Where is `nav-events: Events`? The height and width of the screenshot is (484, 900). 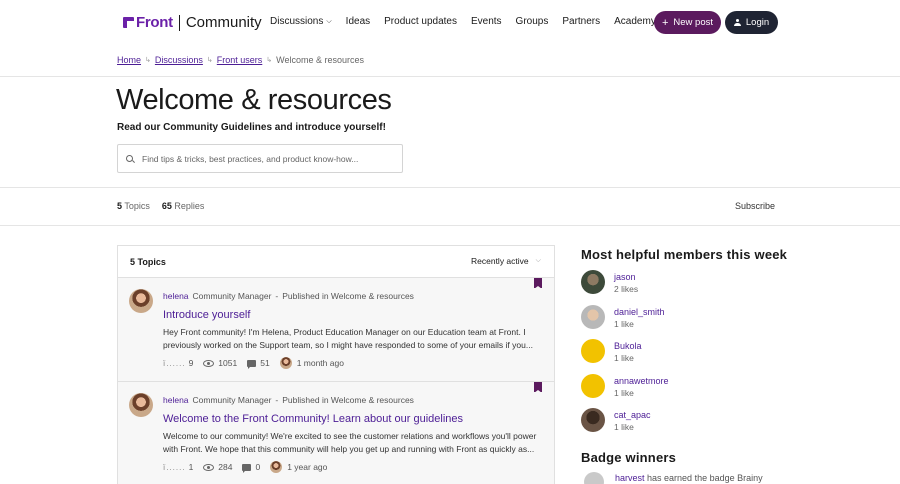 nav-events: Events is located at coordinates (486, 21).